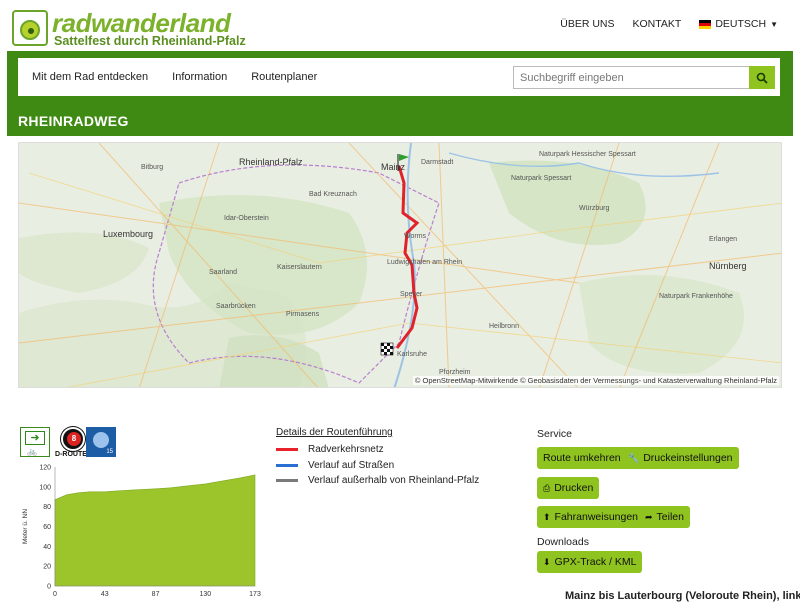 The image size is (800, 605). I want to click on downloads-heading: Downloads, so click(563, 542).